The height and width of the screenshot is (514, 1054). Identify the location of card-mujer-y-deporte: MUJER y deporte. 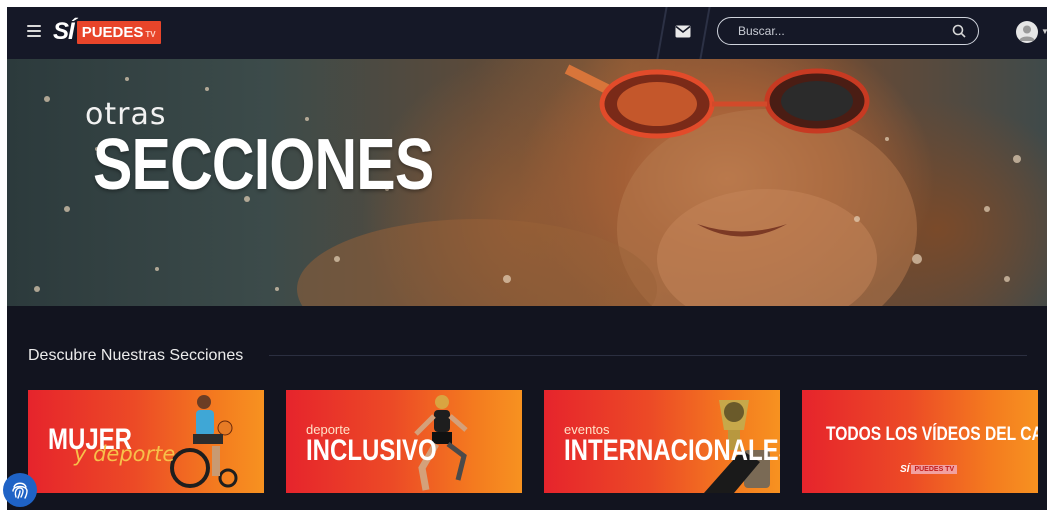
(146, 441).